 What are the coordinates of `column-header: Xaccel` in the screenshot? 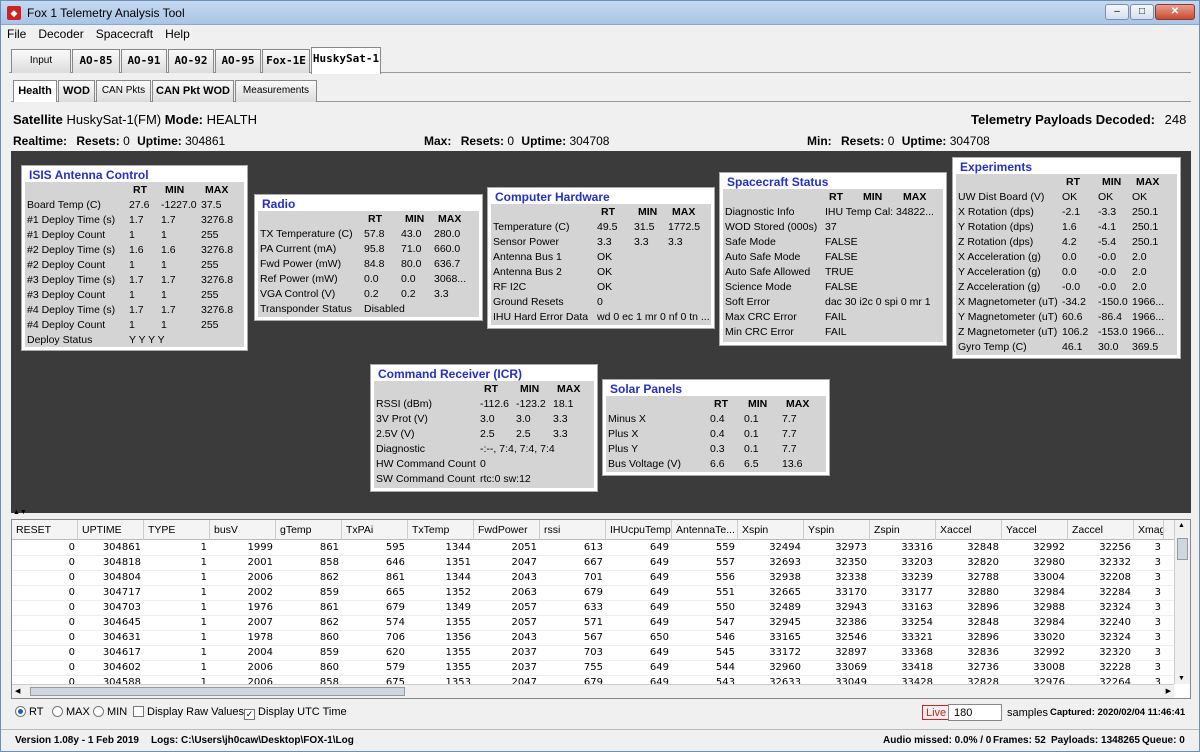 It's located at (969, 530).